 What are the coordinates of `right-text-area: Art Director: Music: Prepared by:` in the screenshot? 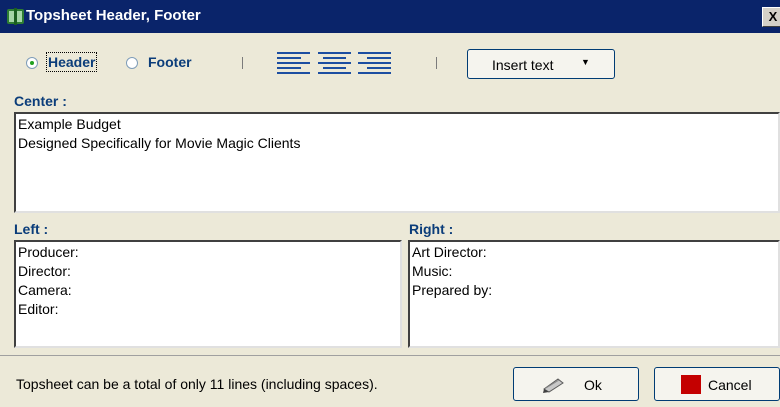 It's located at (594, 294).